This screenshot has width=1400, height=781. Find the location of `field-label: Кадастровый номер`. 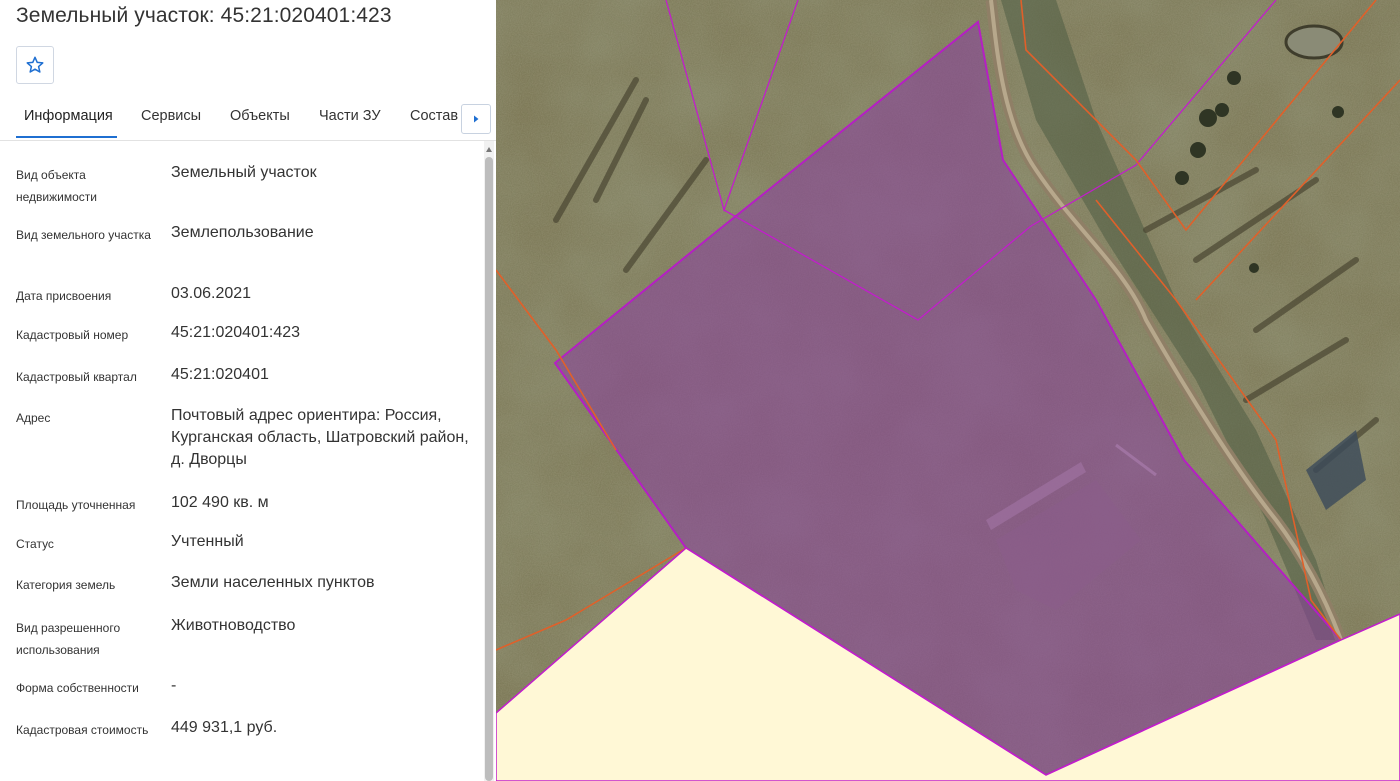

field-label: Кадастровый номер is located at coordinates (72, 335).